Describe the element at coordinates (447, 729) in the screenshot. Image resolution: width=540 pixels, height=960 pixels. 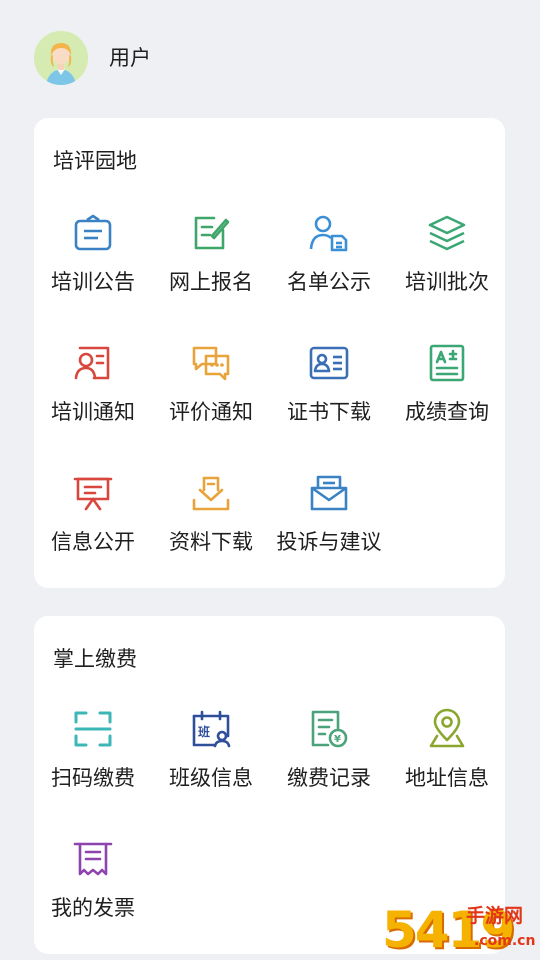
I see `location-pin-icon` at that location.